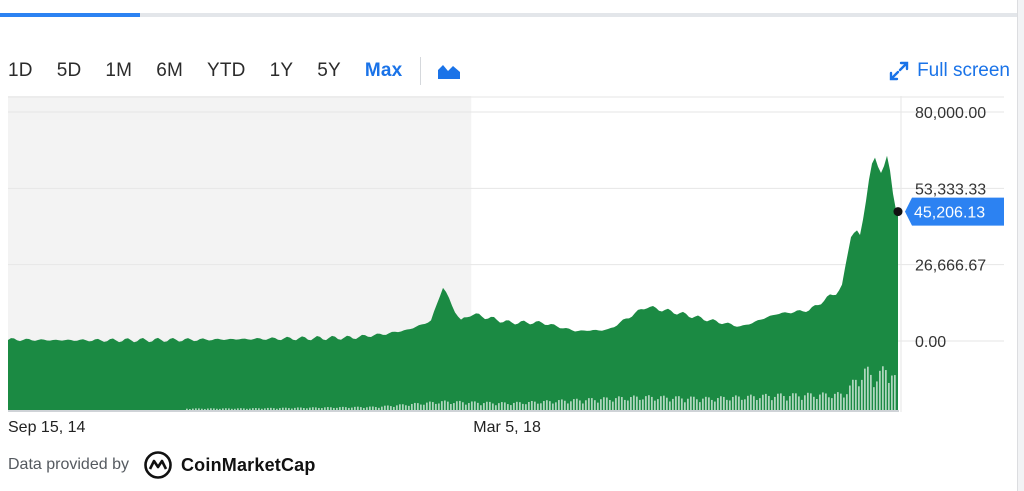 The height and width of the screenshot is (491, 1024). Describe the element at coordinates (450, 71) in the screenshot. I see `mountain-chart-icon` at that location.